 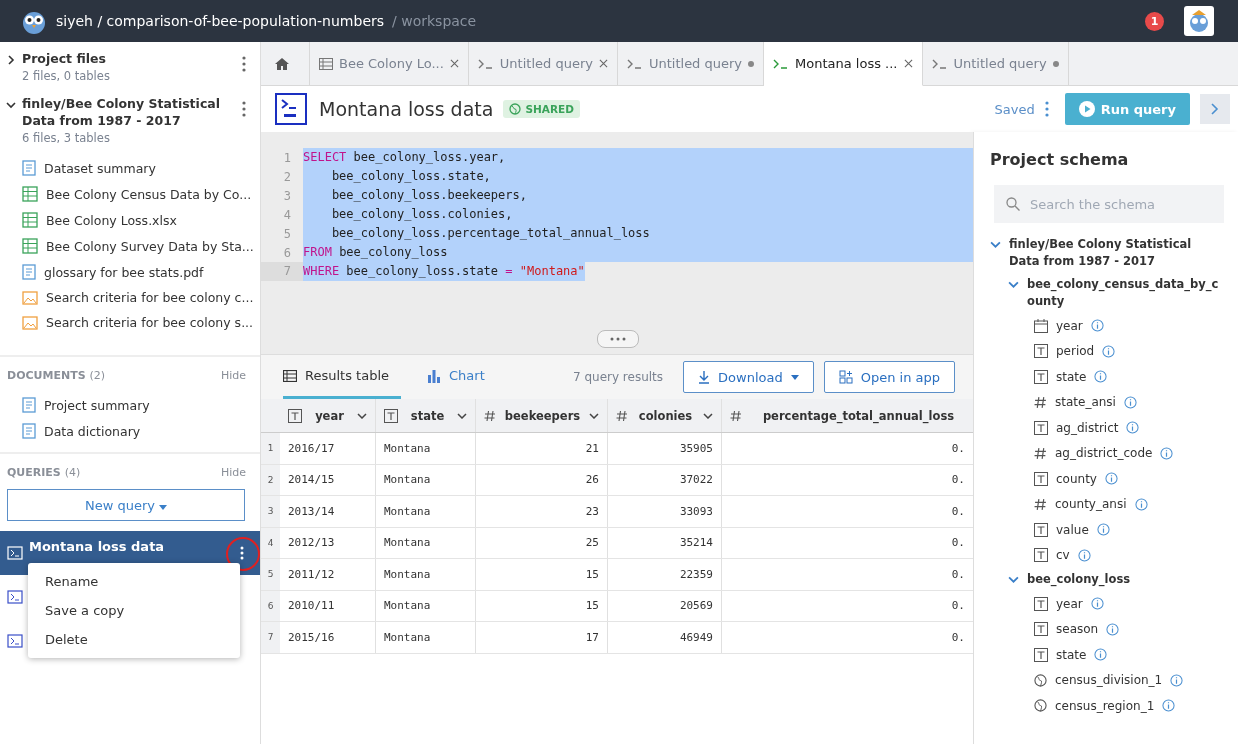 I want to click on dataset-summary: 2 files, 0 tables, so click(x=66, y=76).